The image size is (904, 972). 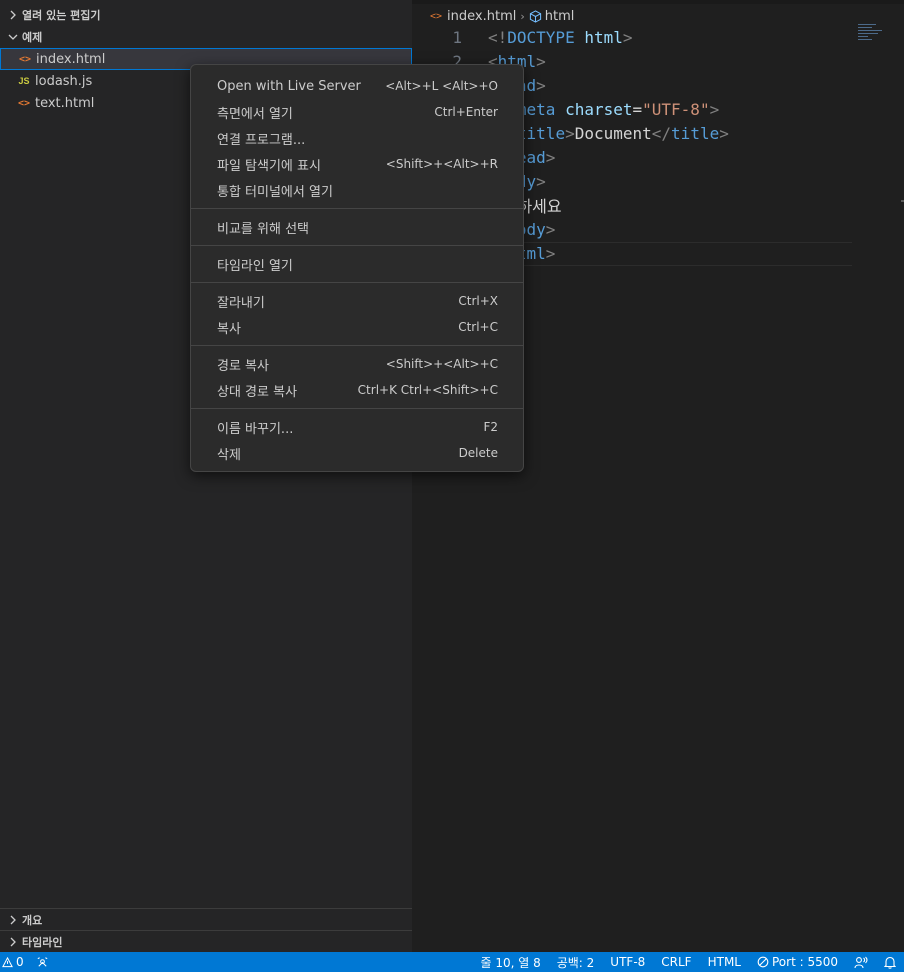 I want to click on menu-item-reveal-in-explorer: 파일 탐색기에 표시 <Shift>+<Alt>+R, so click(x=357, y=164).